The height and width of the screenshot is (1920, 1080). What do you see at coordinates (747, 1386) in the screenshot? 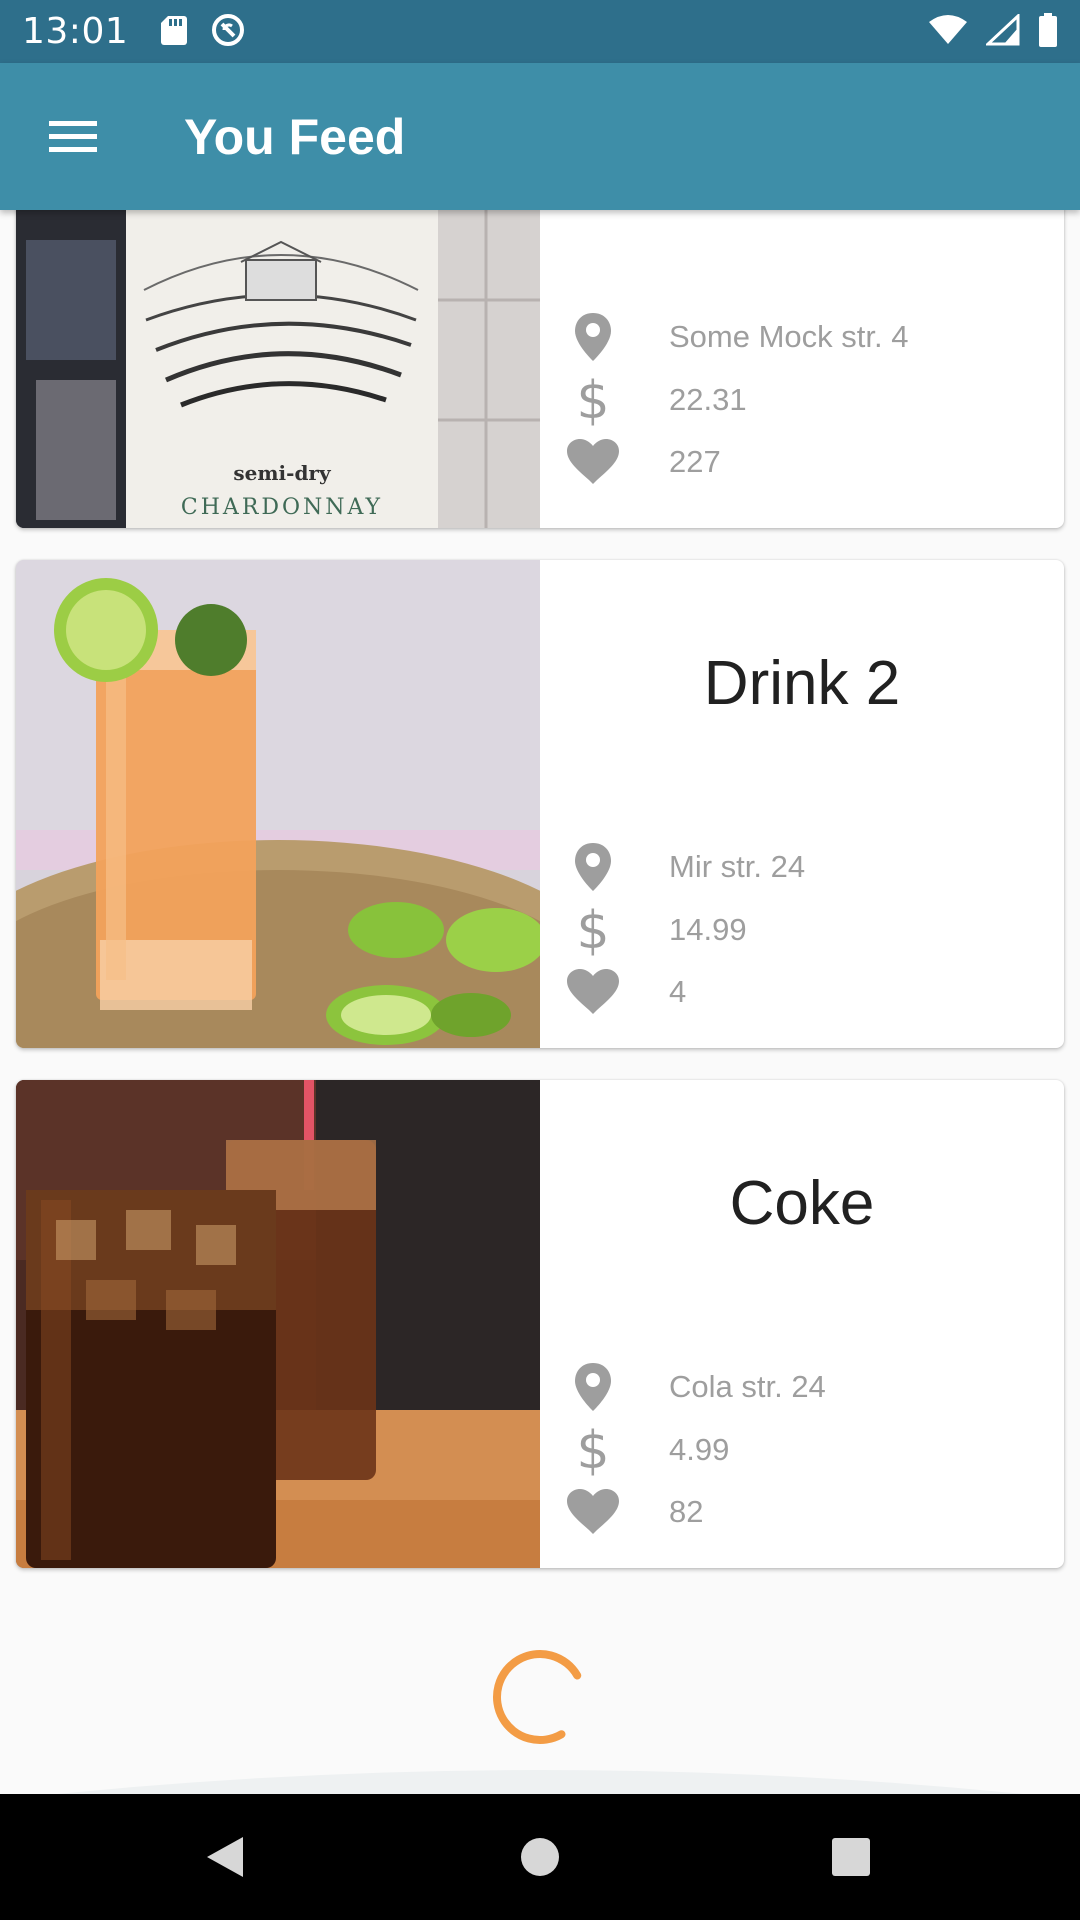
I see `address-text: Cola str. 24` at bounding box center [747, 1386].